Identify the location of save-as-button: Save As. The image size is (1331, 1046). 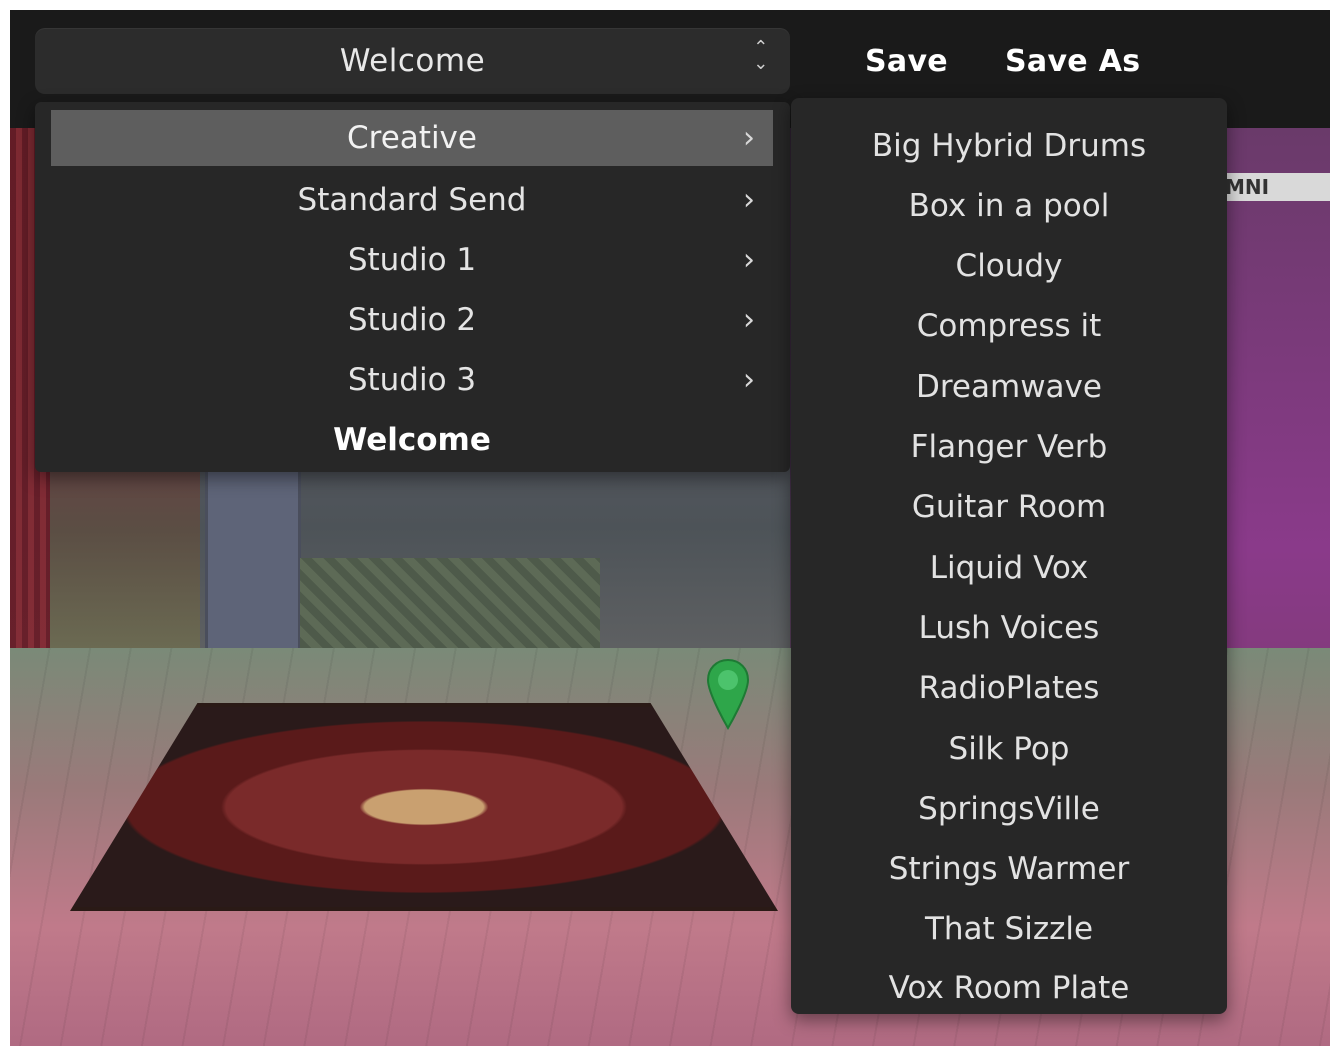
(1072, 62).